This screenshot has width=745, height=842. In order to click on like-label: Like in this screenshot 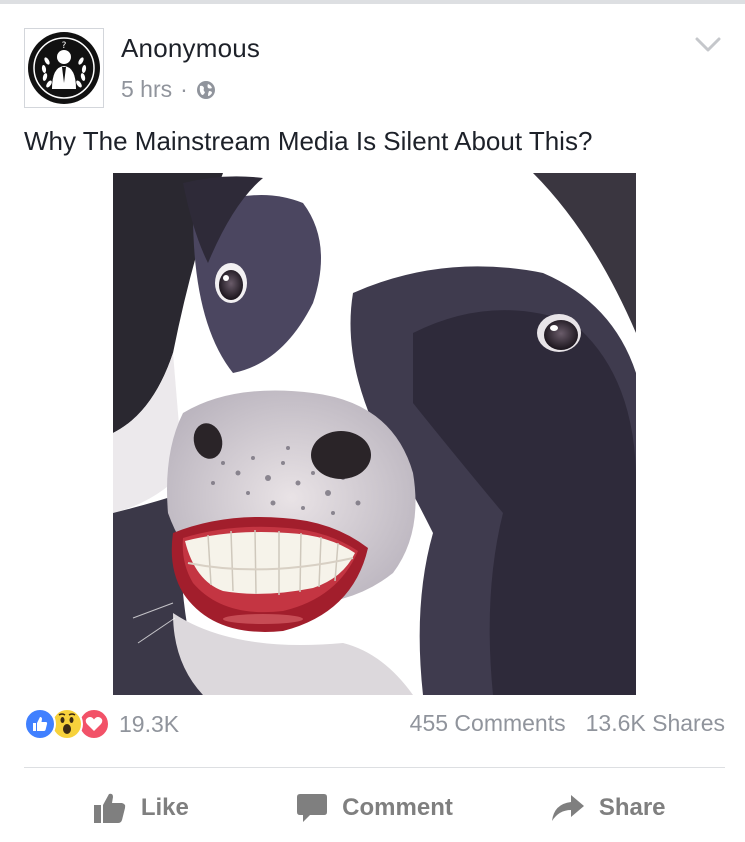, I will do `click(164, 807)`.